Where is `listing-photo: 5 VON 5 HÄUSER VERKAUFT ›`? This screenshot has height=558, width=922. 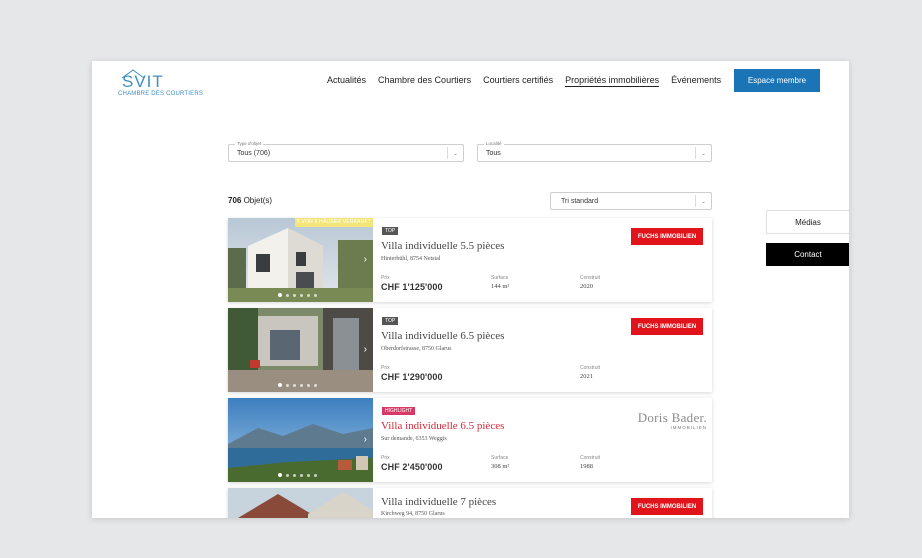 listing-photo: 5 VON 5 HÄUSER VERKAUFT › is located at coordinates (300, 260).